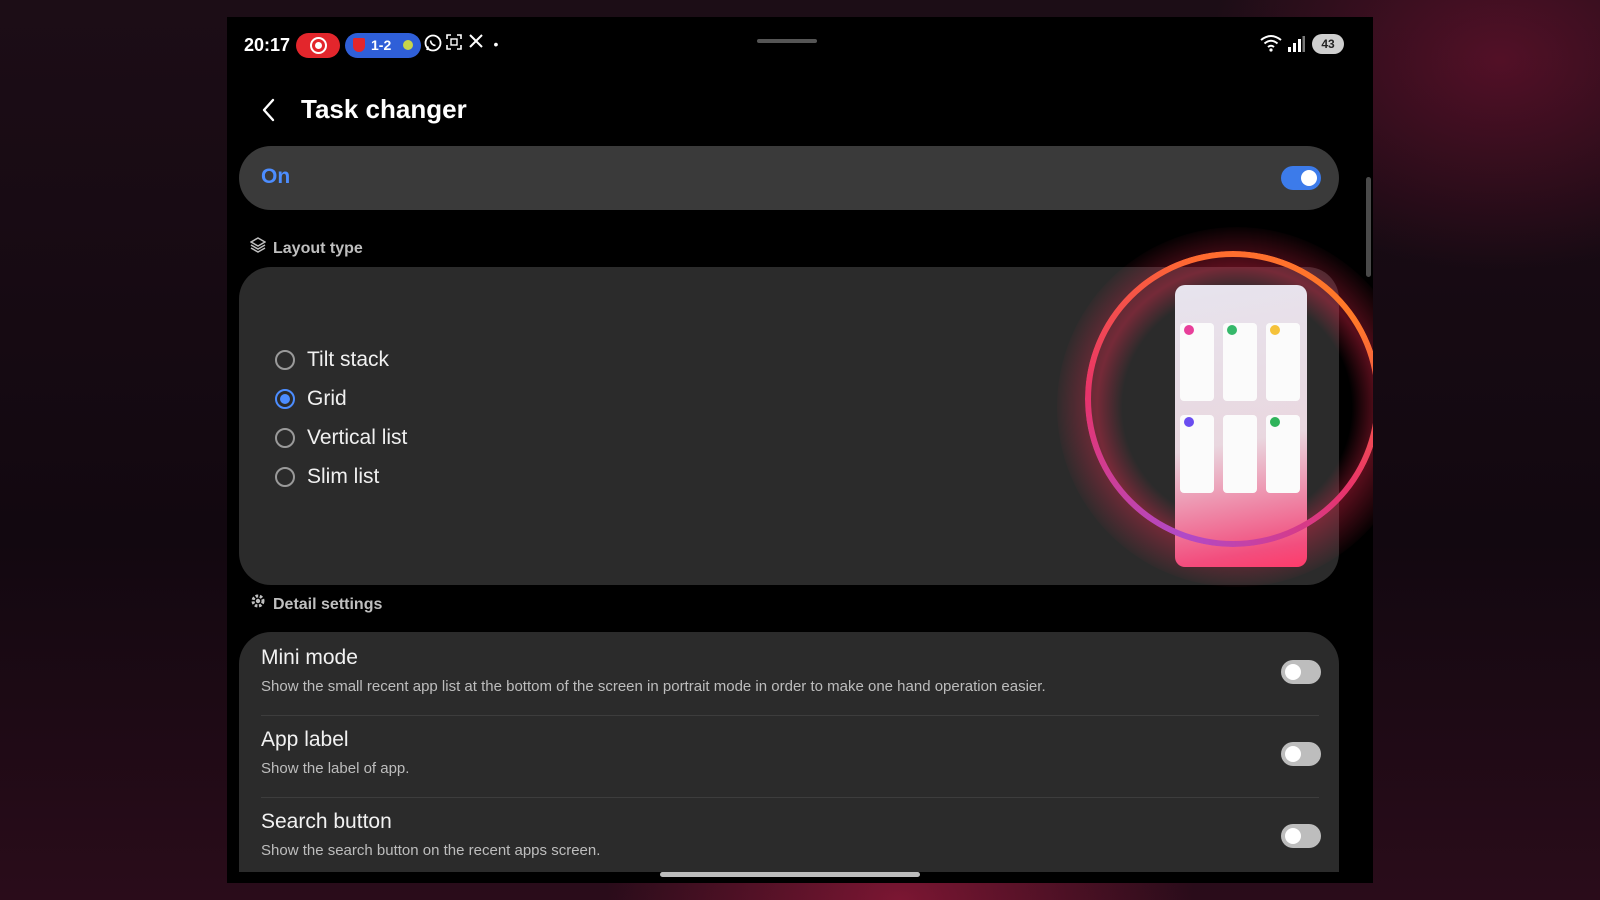 This screenshot has height=900, width=1600. What do you see at coordinates (258, 603) in the screenshot?
I see `gear-icon` at bounding box center [258, 603].